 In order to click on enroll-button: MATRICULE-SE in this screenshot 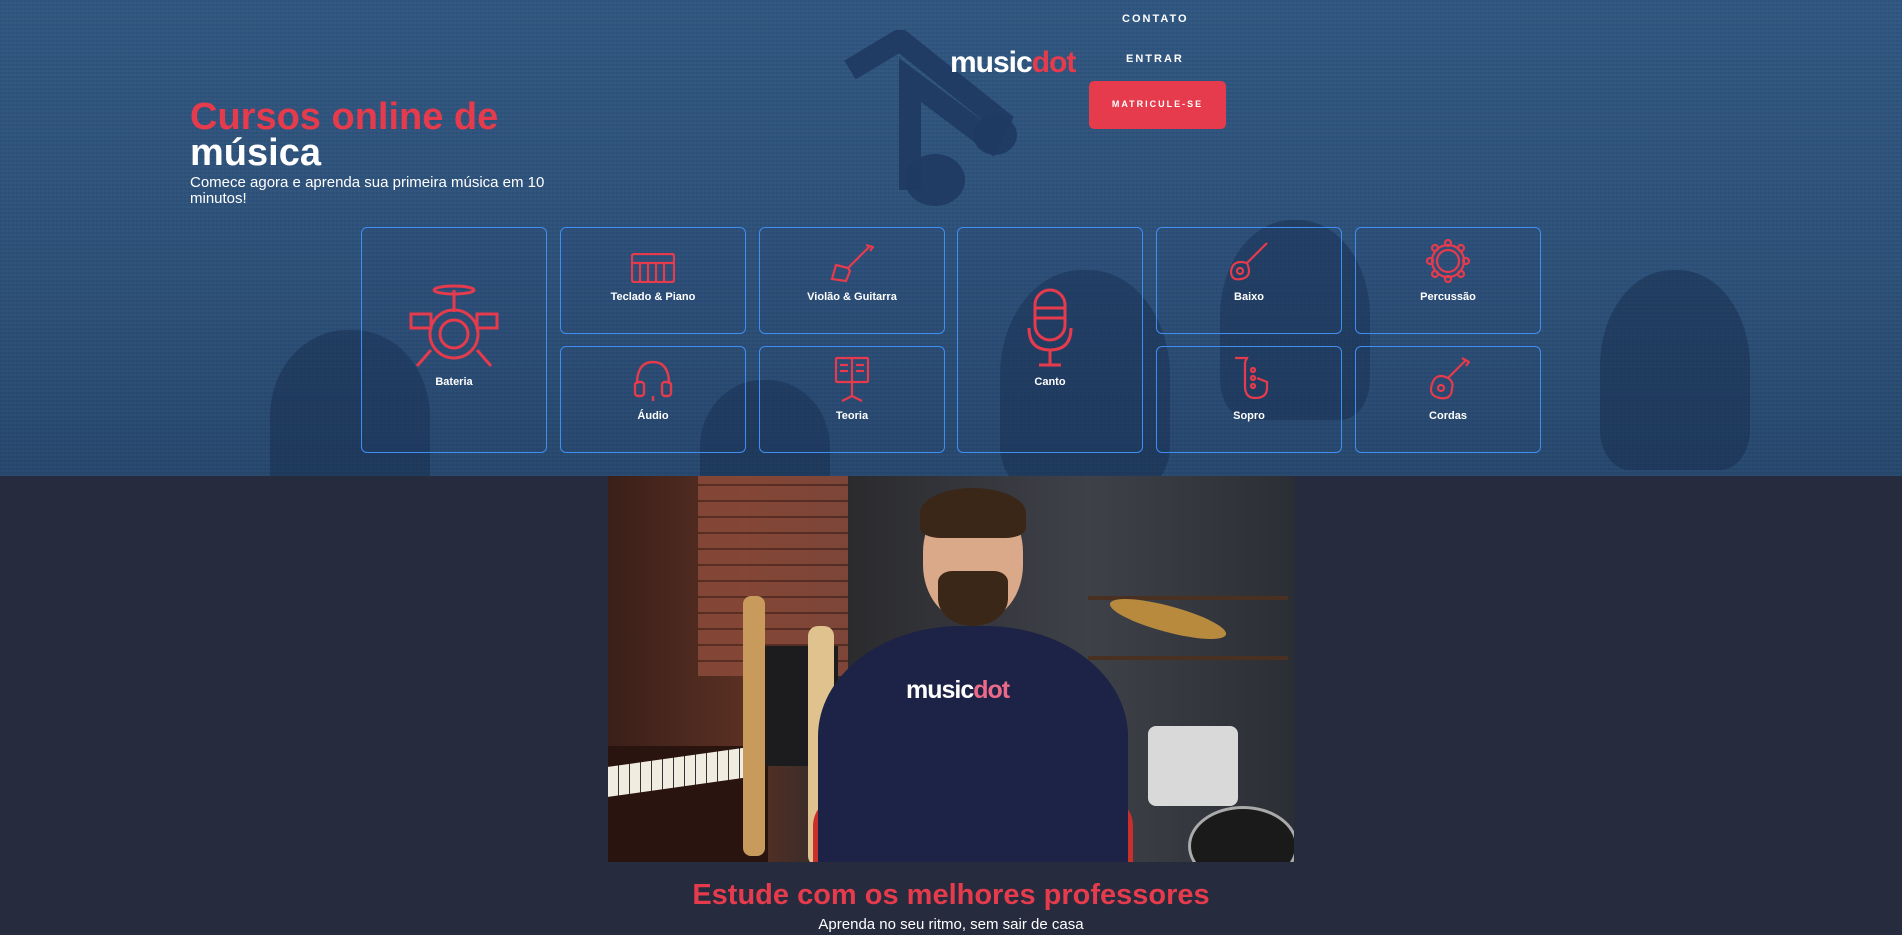, I will do `click(1157, 105)`.